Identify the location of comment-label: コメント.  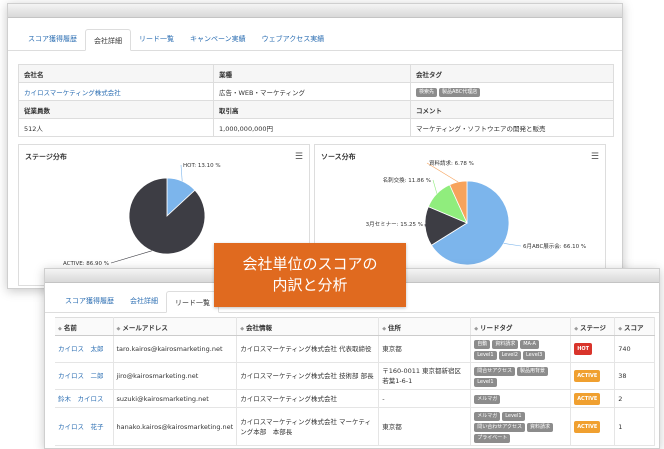
(512, 109).